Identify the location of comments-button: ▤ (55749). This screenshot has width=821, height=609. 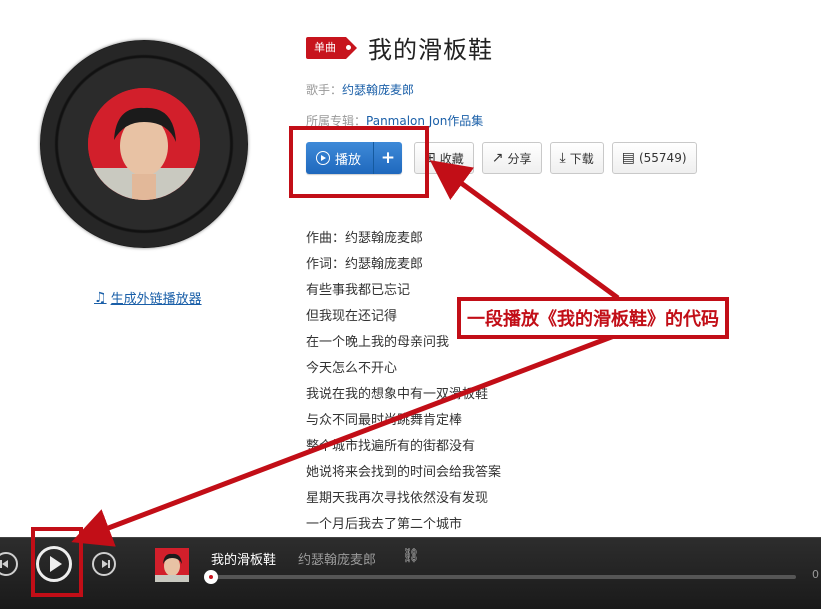
(654, 158).